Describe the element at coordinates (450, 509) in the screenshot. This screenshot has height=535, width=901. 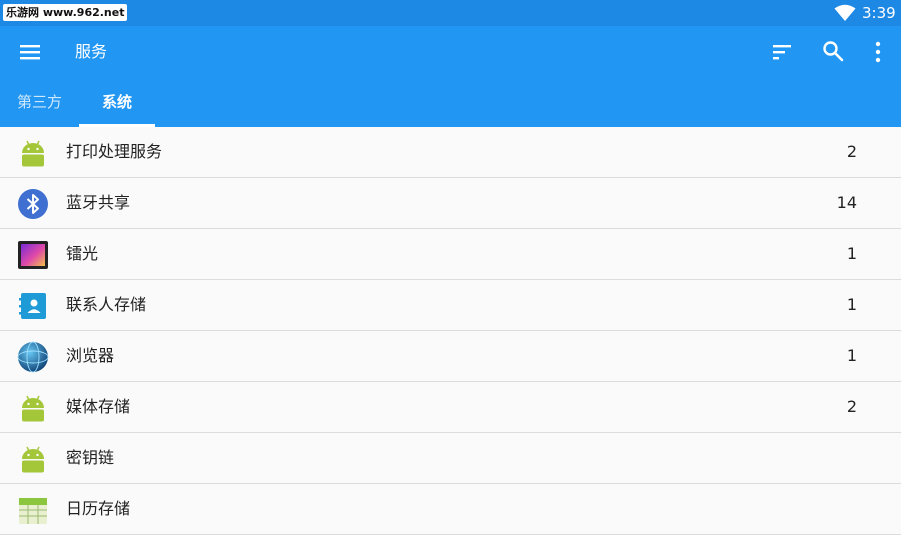
I see `list-item: 日历存储` at that location.